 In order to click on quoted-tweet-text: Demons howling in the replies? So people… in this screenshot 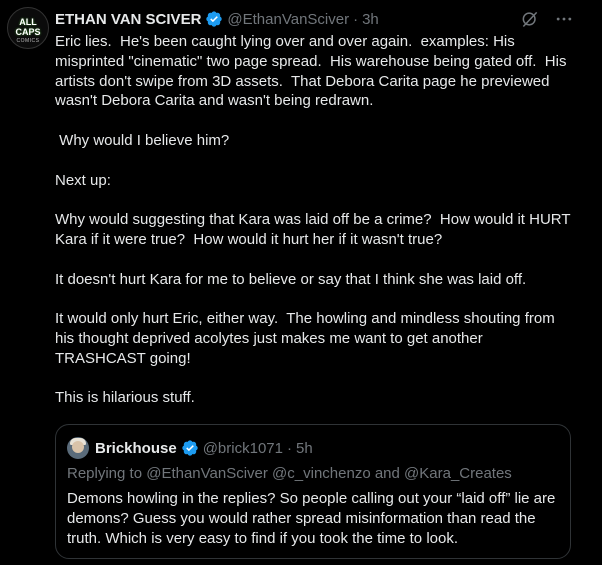, I will do `click(311, 518)`.